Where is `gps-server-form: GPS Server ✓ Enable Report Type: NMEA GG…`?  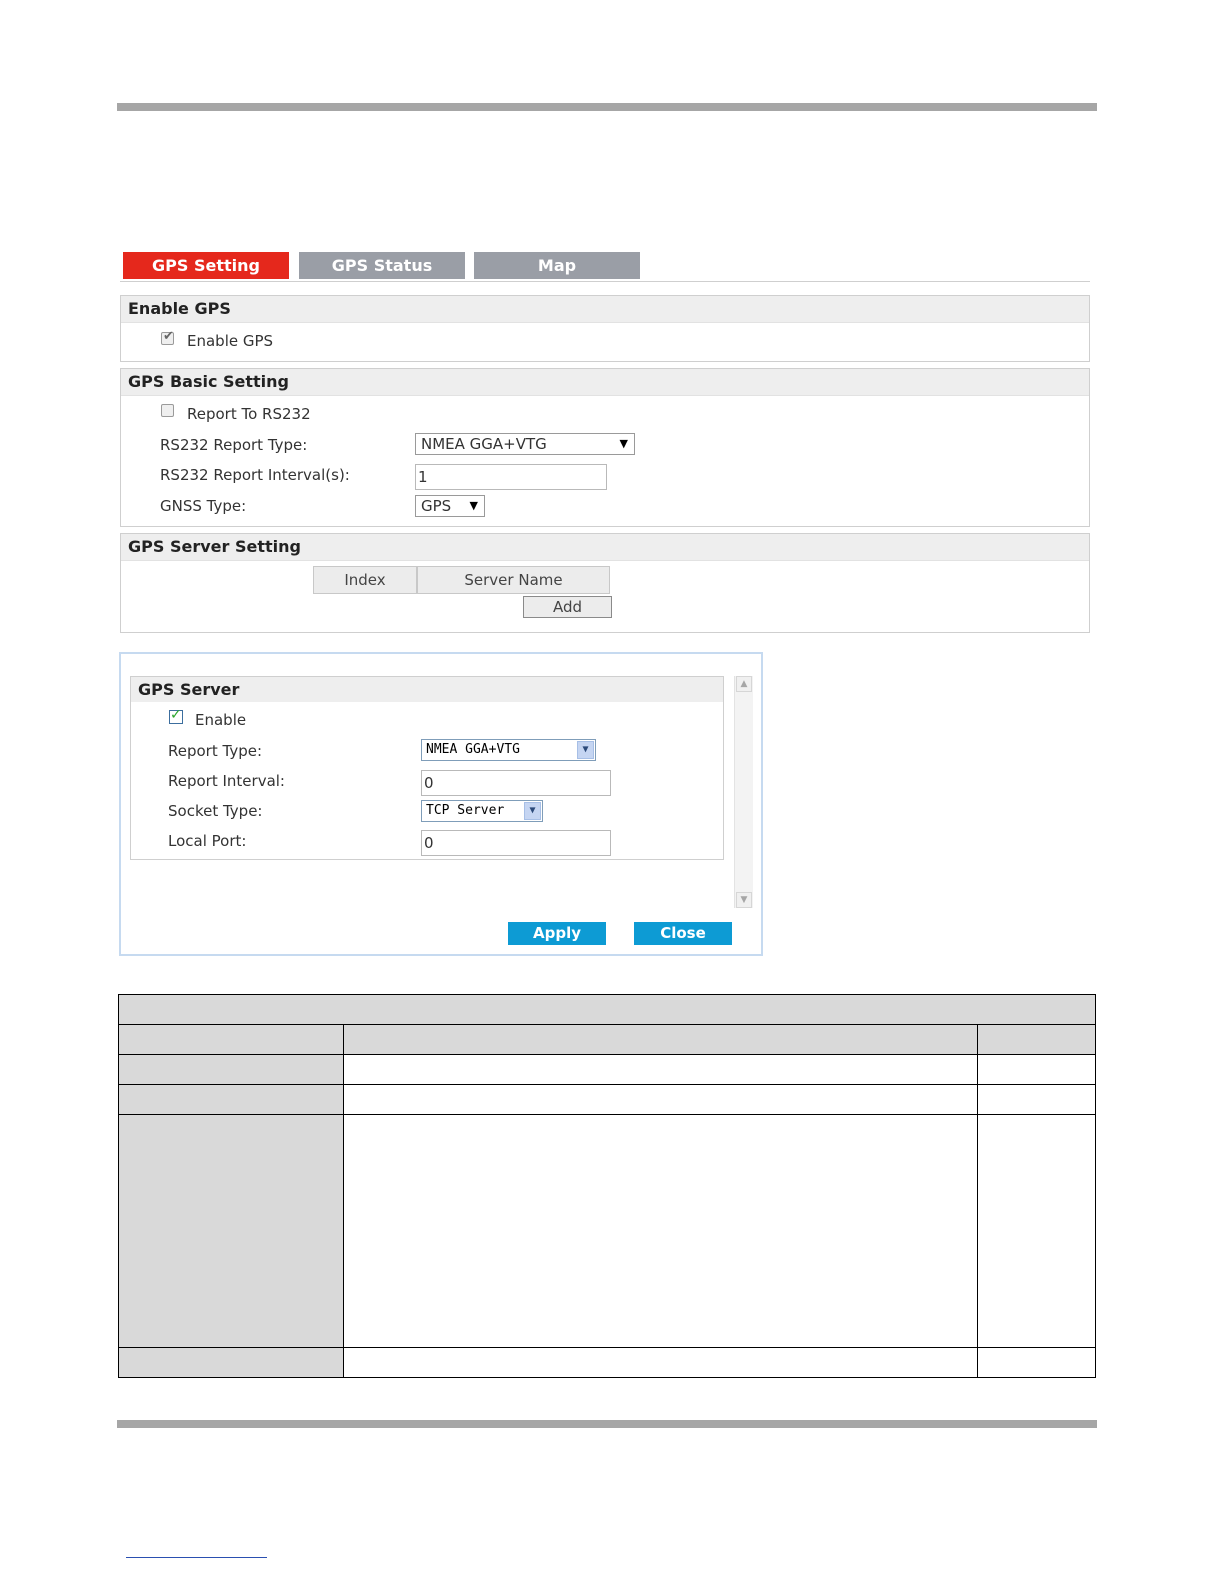
gps-server-form: GPS Server ✓ Enable Report Type: NMEA GG… is located at coordinates (427, 768).